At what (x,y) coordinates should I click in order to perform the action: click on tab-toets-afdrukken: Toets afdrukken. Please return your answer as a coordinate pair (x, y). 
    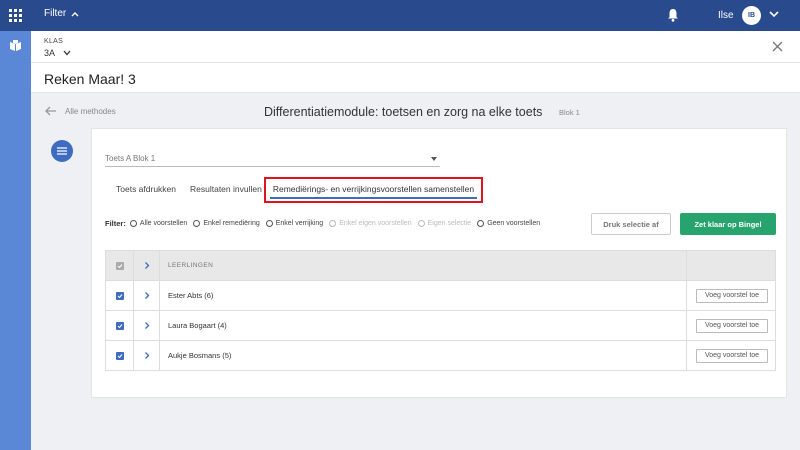
    Looking at the image, I should click on (146, 189).